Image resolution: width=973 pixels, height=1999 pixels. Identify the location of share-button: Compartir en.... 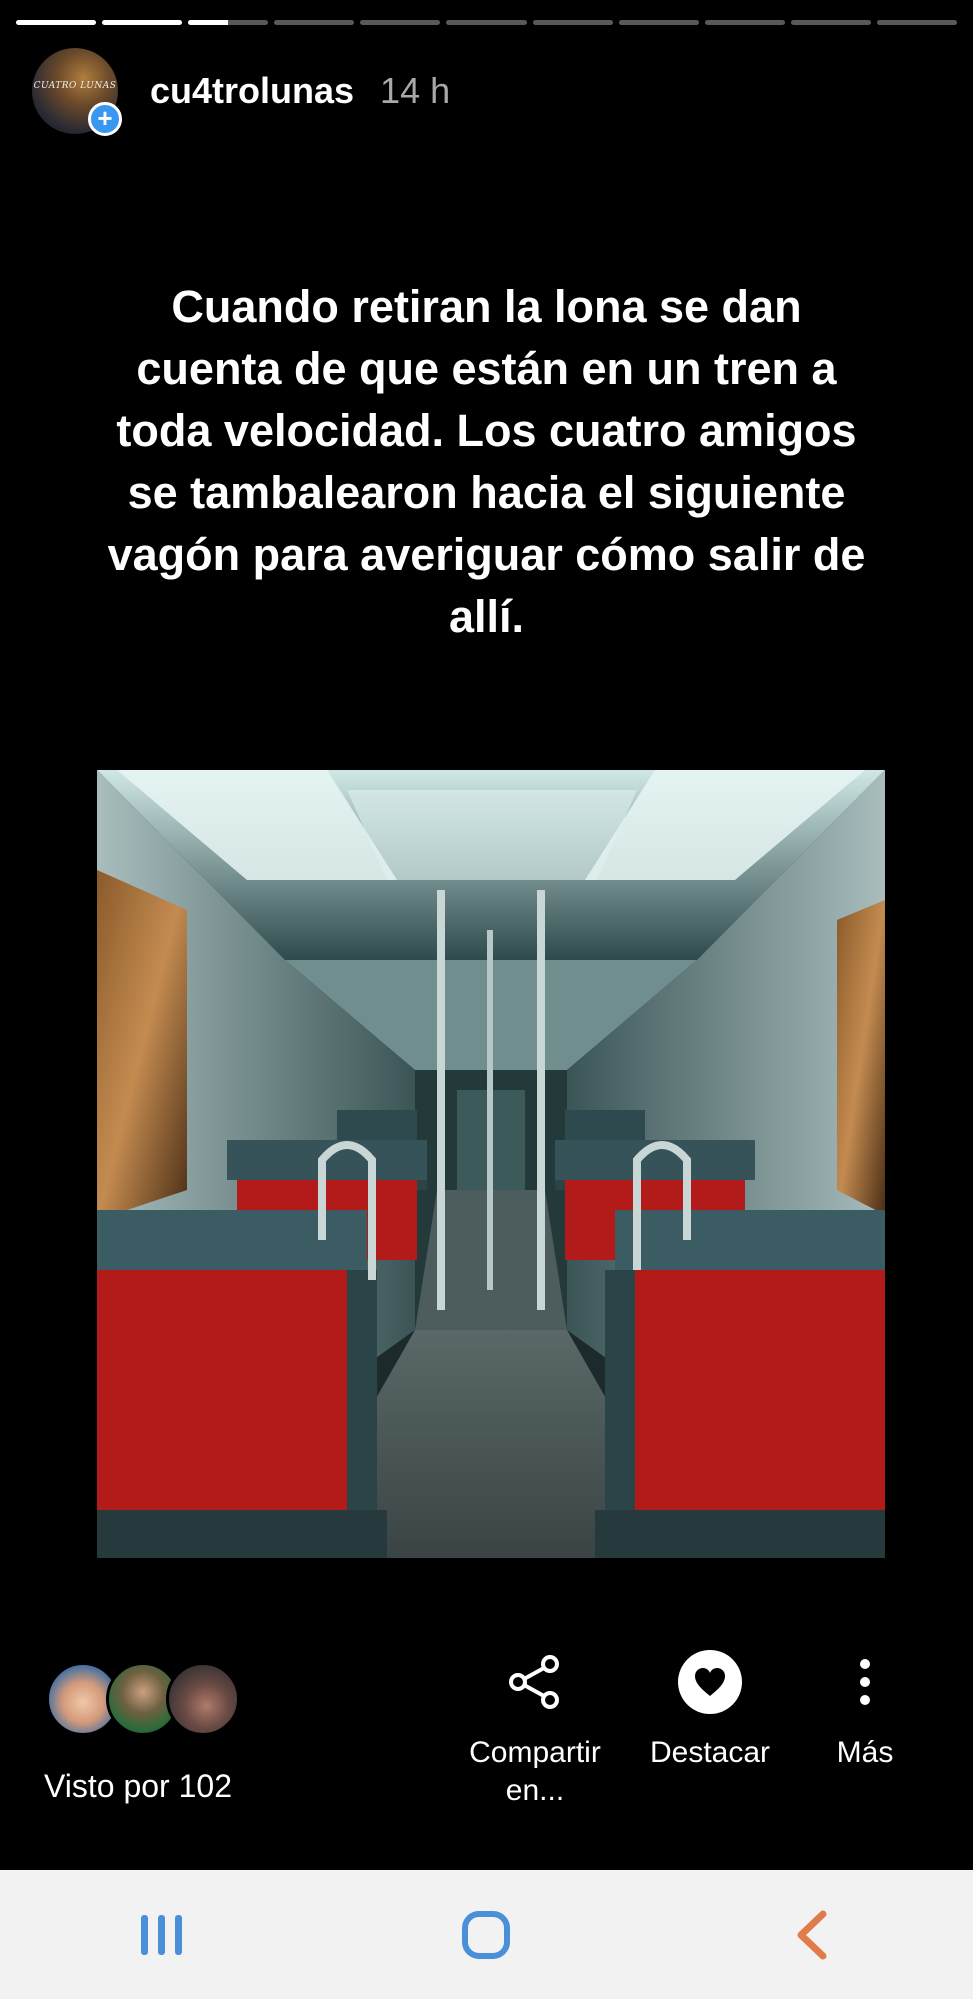
(535, 1730).